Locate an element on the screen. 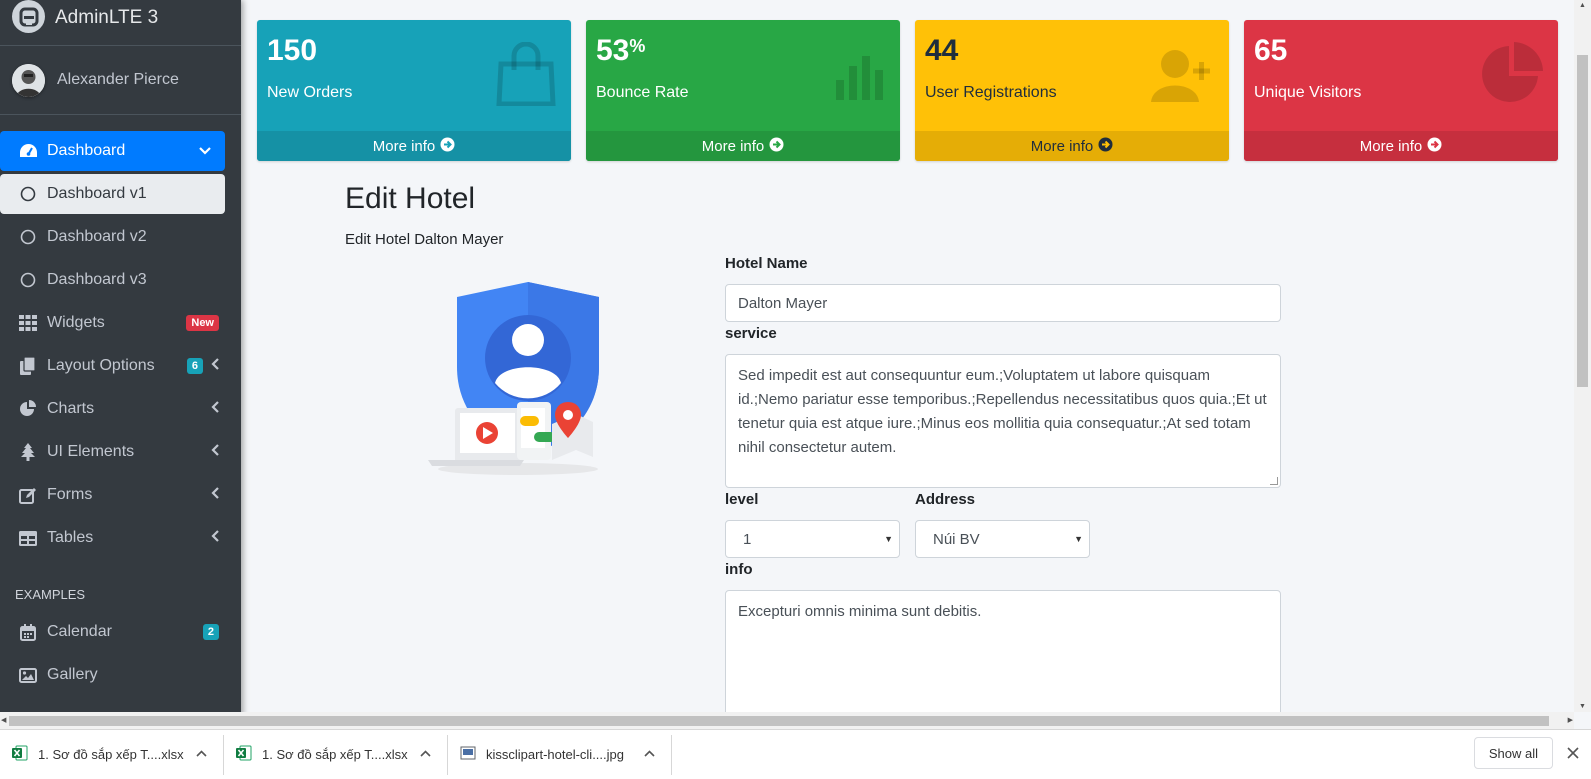 The width and height of the screenshot is (1591, 779). sidebar-item-layout-options: Layout Options 6 is located at coordinates (116, 366).